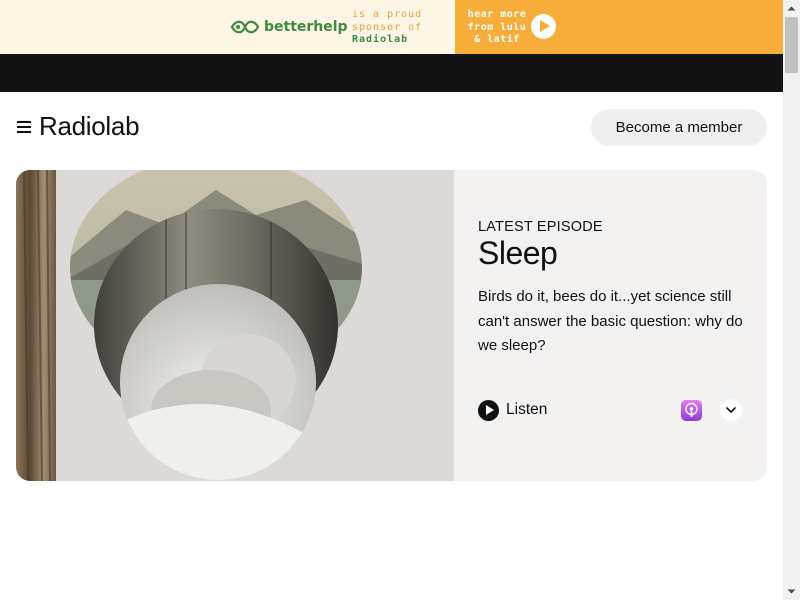  Describe the element at coordinates (540, 227) in the screenshot. I see `episode-eyebrow: LATEST EPISODE` at that location.